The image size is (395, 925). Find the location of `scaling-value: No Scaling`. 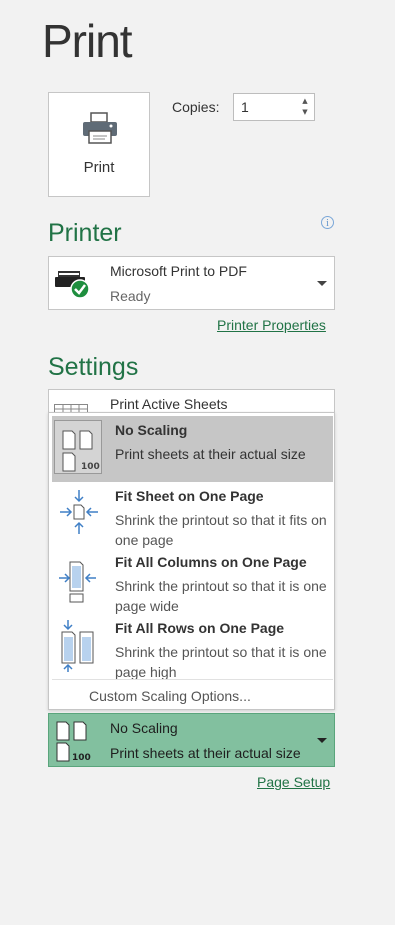

scaling-value: No Scaling is located at coordinates (144, 728).